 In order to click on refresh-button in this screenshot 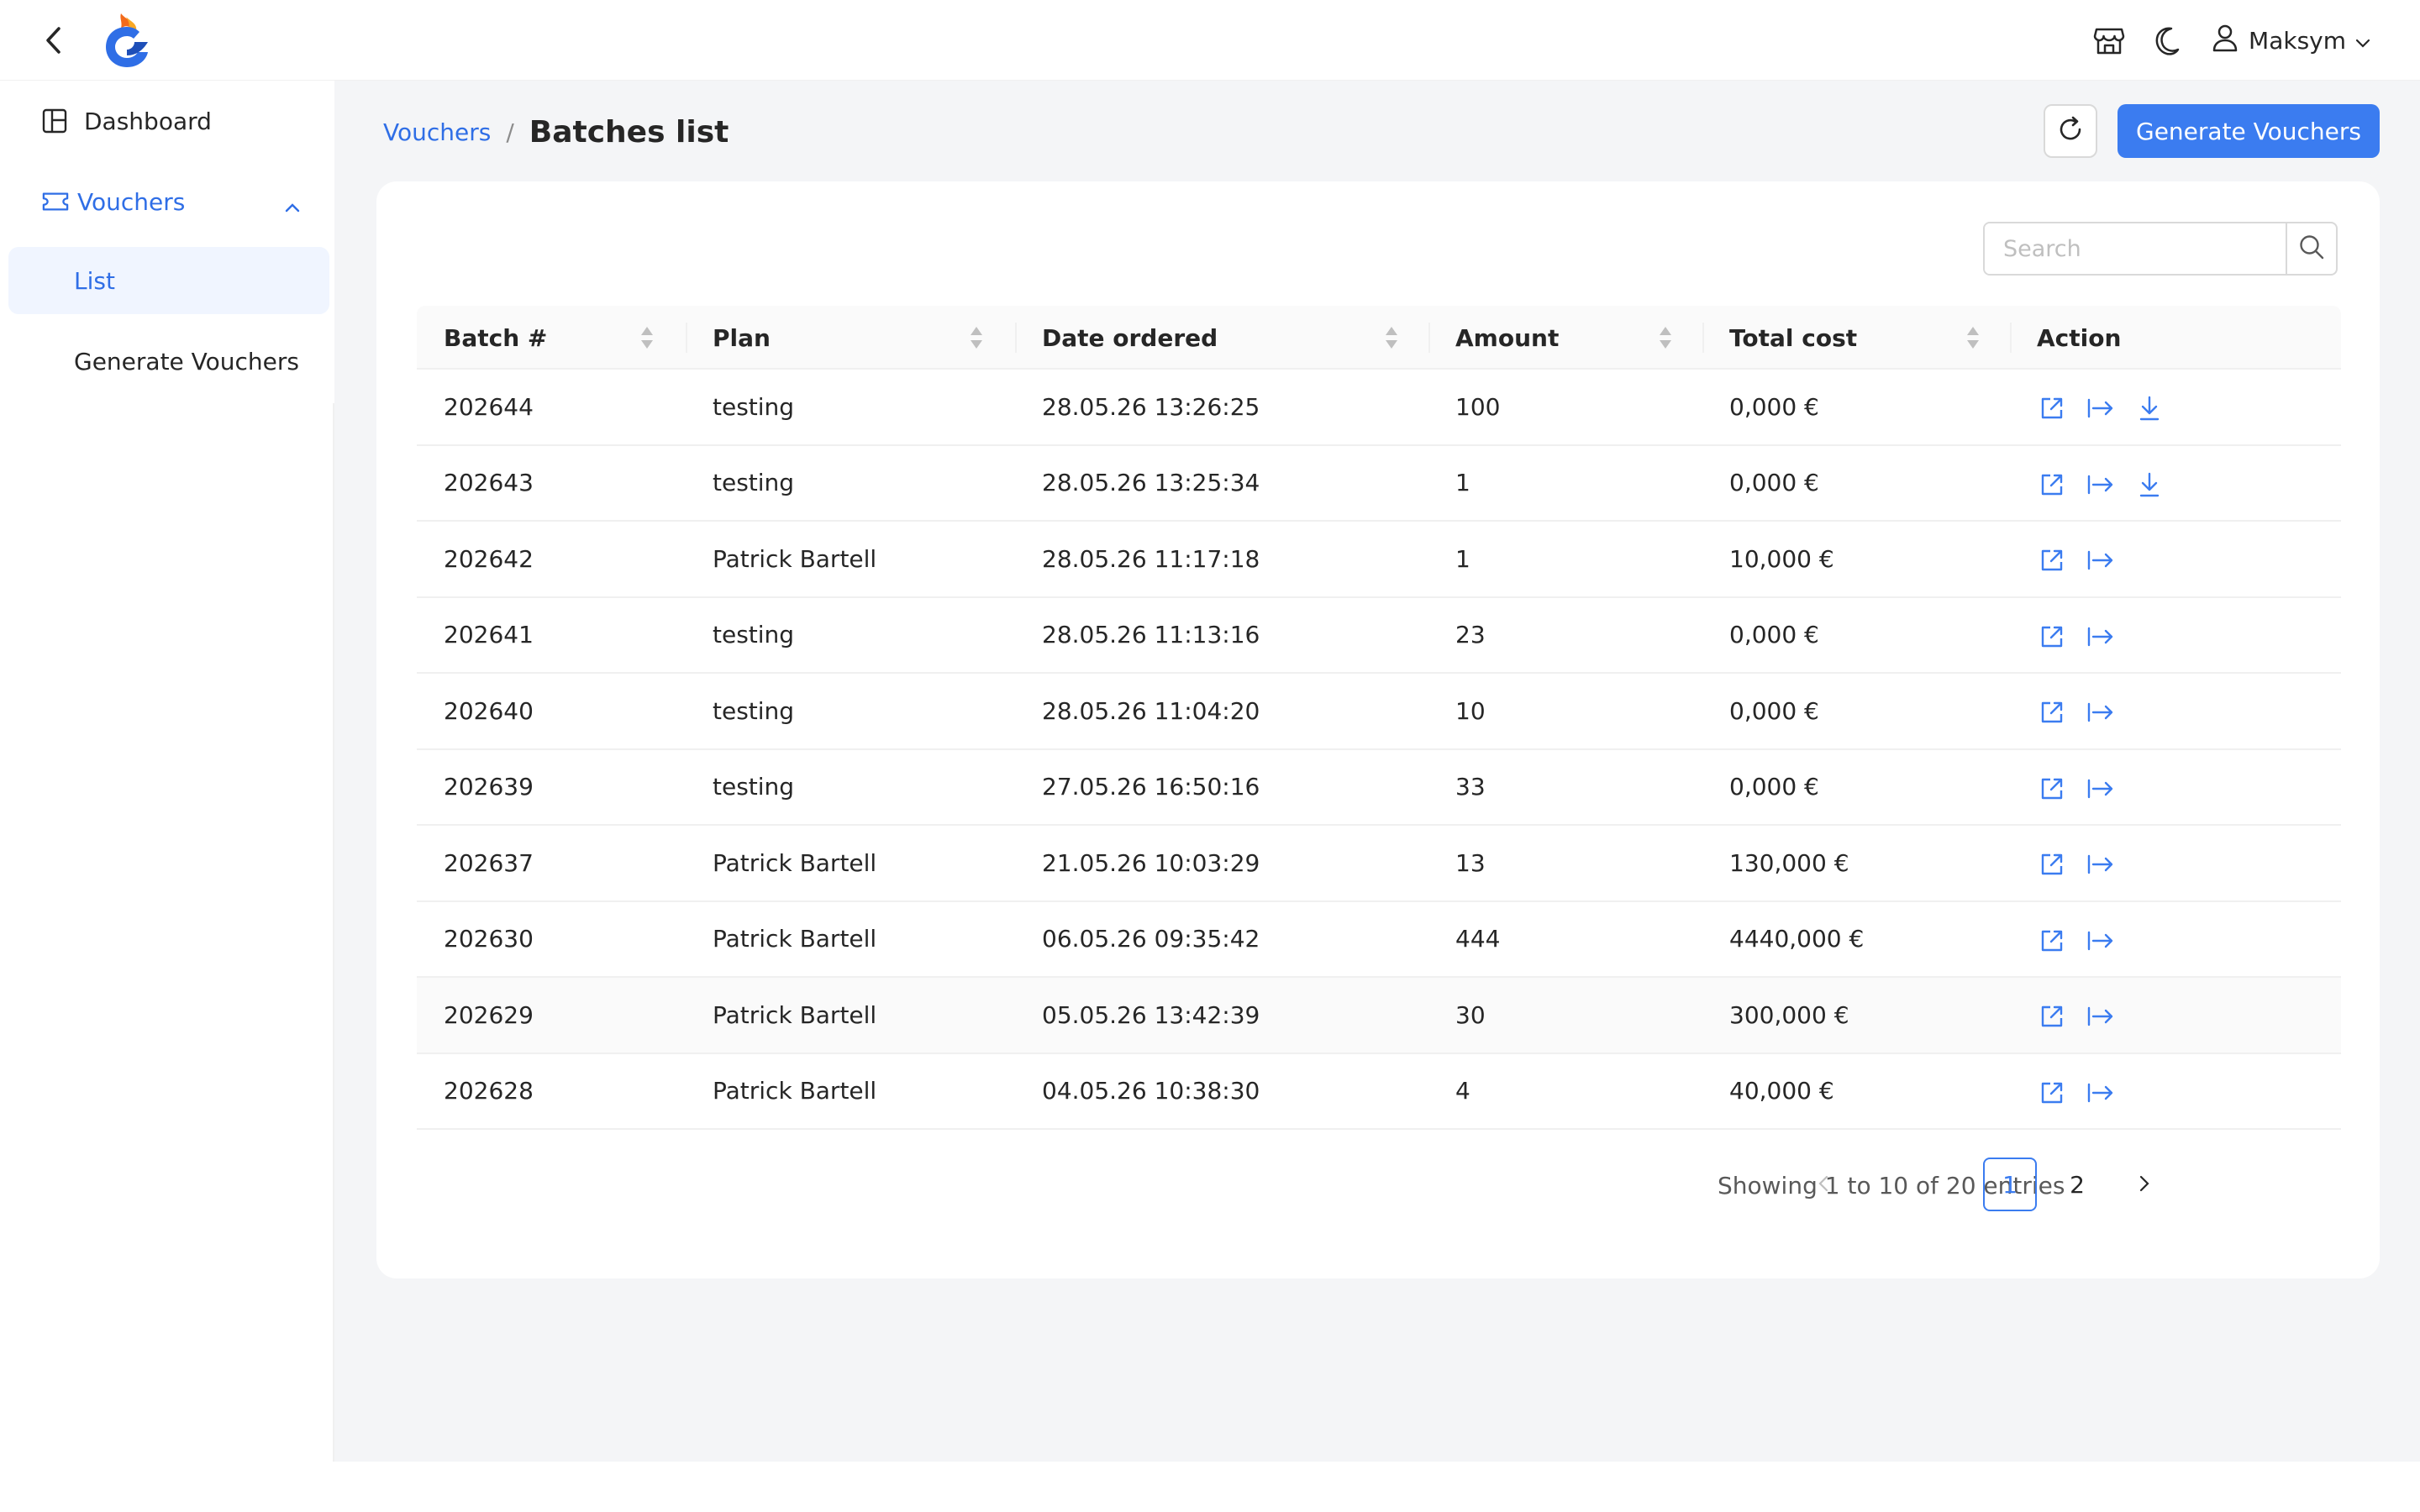, I will do `click(2070, 131)`.